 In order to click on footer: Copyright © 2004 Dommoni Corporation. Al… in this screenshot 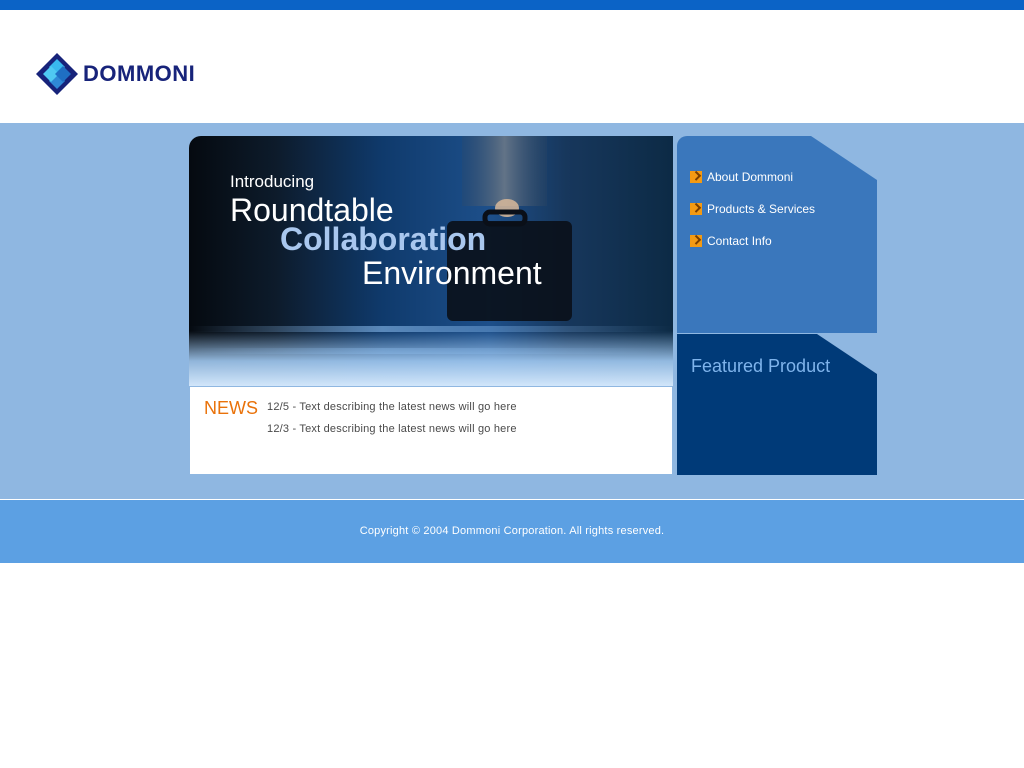, I will do `click(512, 531)`.